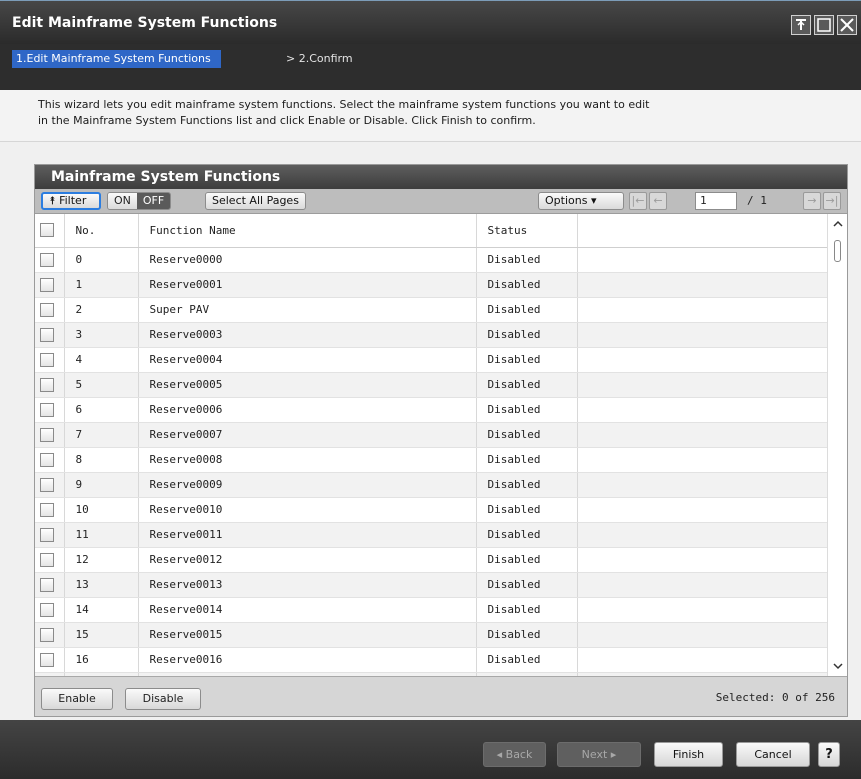  I want to click on table-row: 8 Reserve0008 Disabled, so click(431, 460).